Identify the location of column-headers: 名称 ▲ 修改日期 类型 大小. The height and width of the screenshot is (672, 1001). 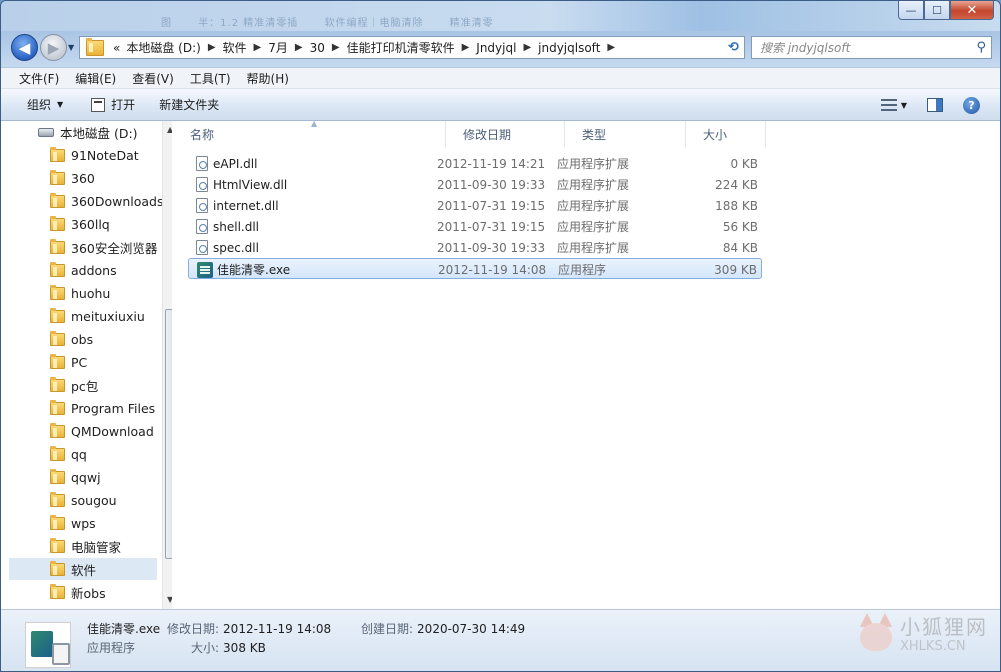
(586, 133).